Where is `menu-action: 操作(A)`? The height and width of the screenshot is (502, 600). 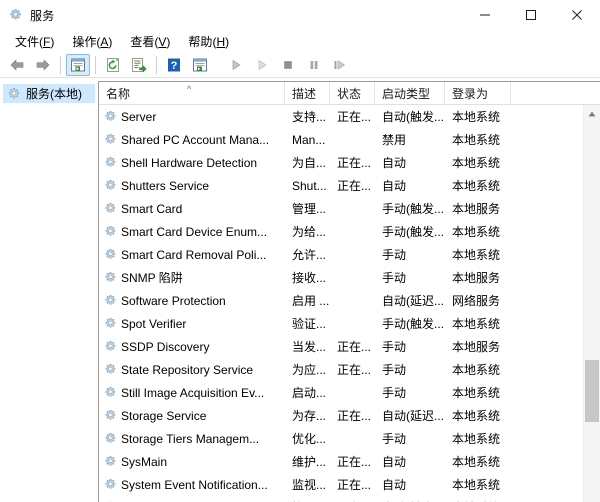 menu-action: 操作(A) is located at coordinates (92, 41).